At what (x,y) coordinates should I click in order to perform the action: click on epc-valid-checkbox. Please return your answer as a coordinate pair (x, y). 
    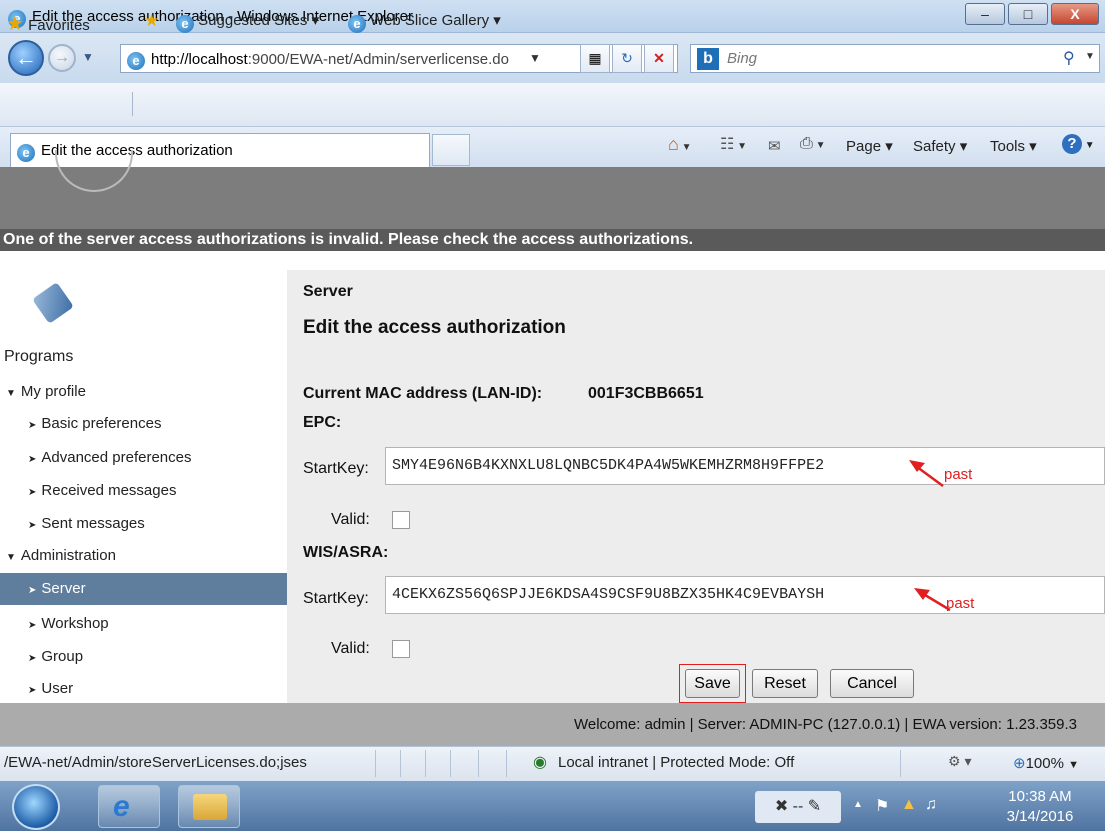
    Looking at the image, I should click on (401, 520).